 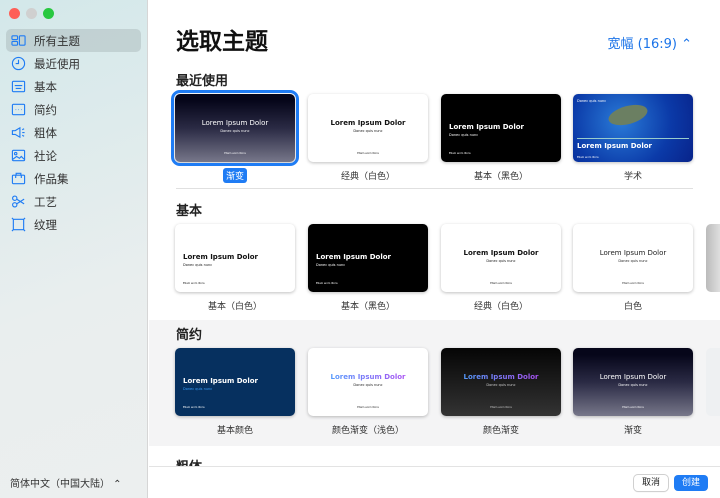 What do you see at coordinates (234, 431) in the screenshot?
I see `theme-label: 基本颜色` at bounding box center [234, 431].